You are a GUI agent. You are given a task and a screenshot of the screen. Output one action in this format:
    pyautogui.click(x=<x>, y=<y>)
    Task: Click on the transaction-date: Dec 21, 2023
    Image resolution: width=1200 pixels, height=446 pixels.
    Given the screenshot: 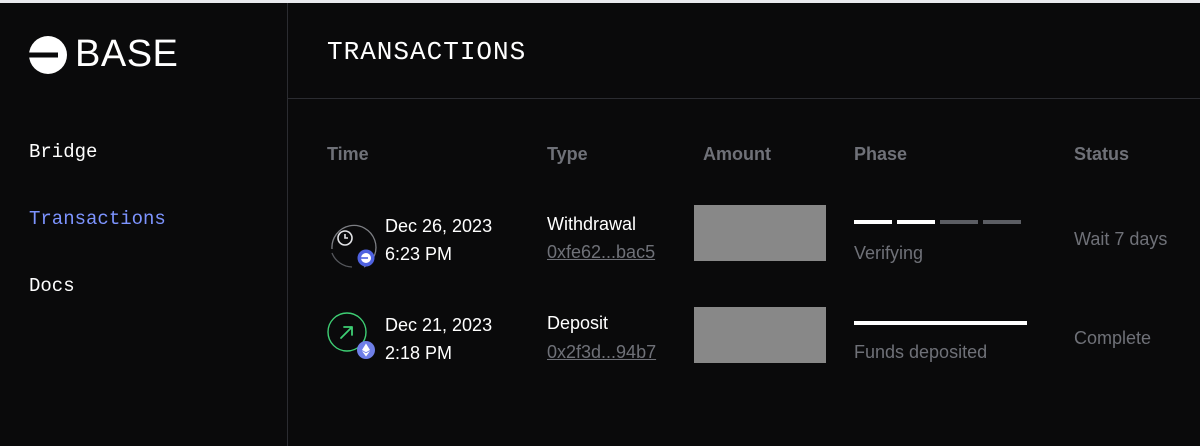 What is the action you would take?
    pyautogui.click(x=439, y=325)
    